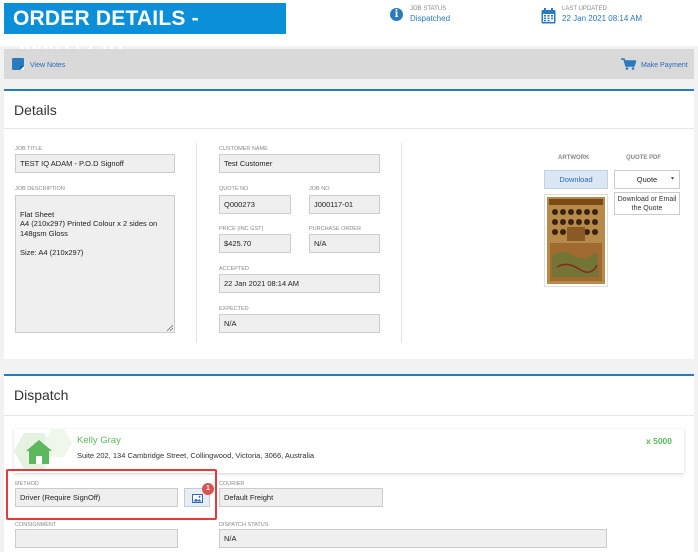 This screenshot has width=698, height=552. Describe the element at coordinates (602, 18) in the screenshot. I see `last-updated-value: 22 Jan 2021 08:14 AM` at that location.